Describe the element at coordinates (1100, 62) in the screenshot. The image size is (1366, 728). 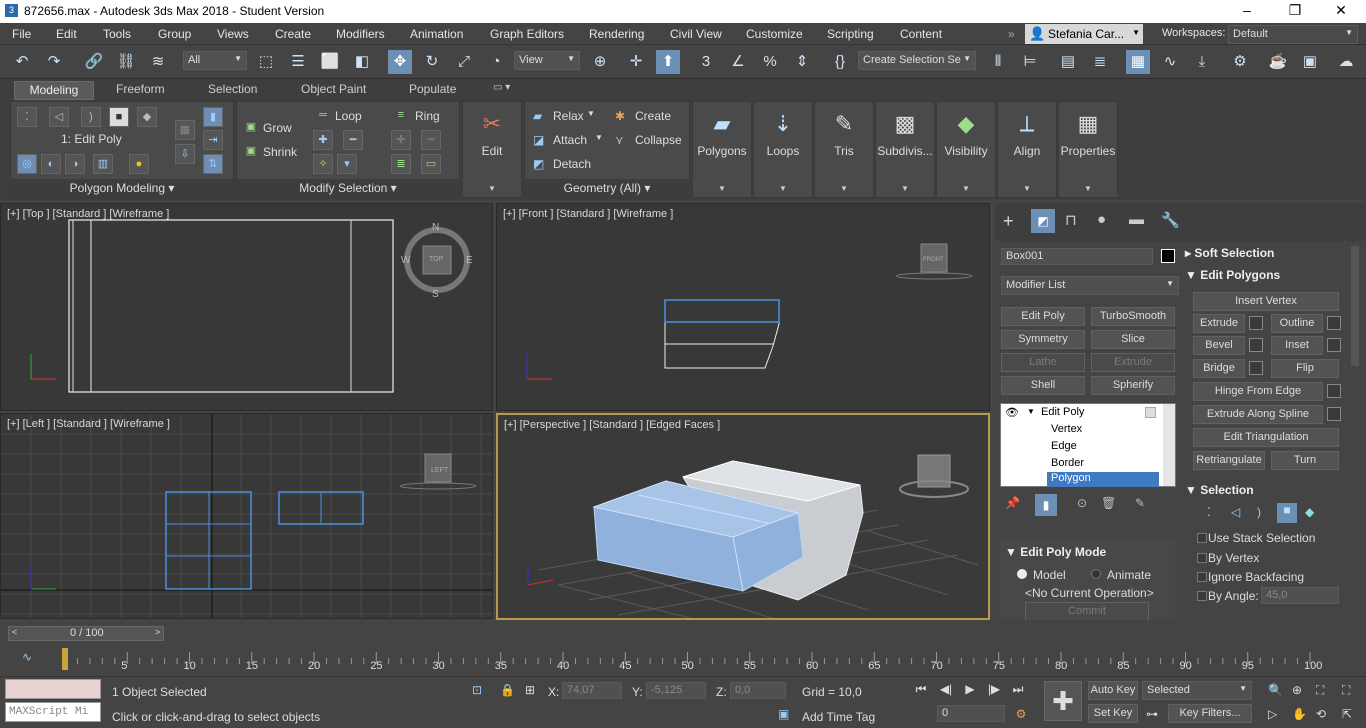
I see `layer-explorer-icon: ≣` at that location.